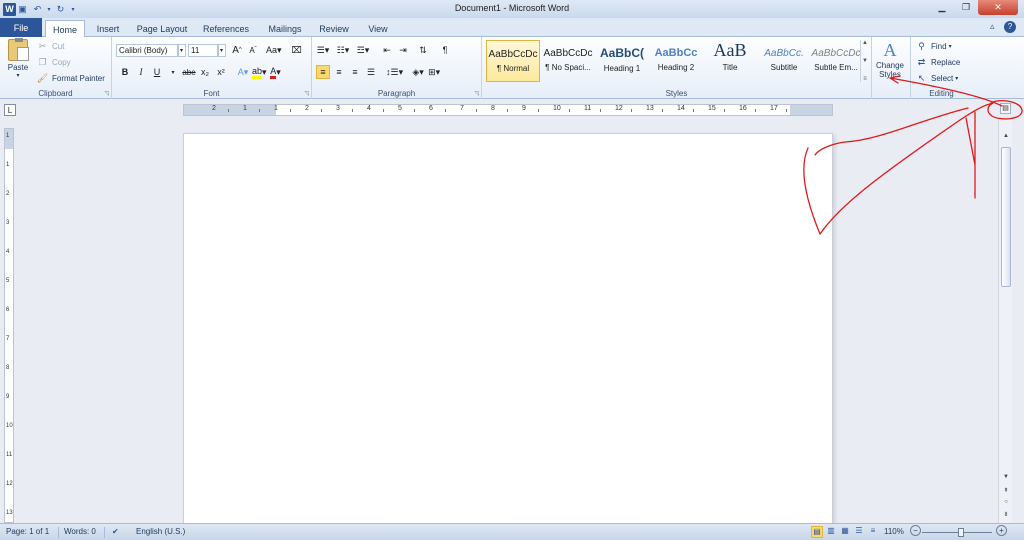 This screenshot has width=1024, height=540. Describe the element at coordinates (162, 28) in the screenshot. I see `tab-page-layout: Page Layout` at that location.